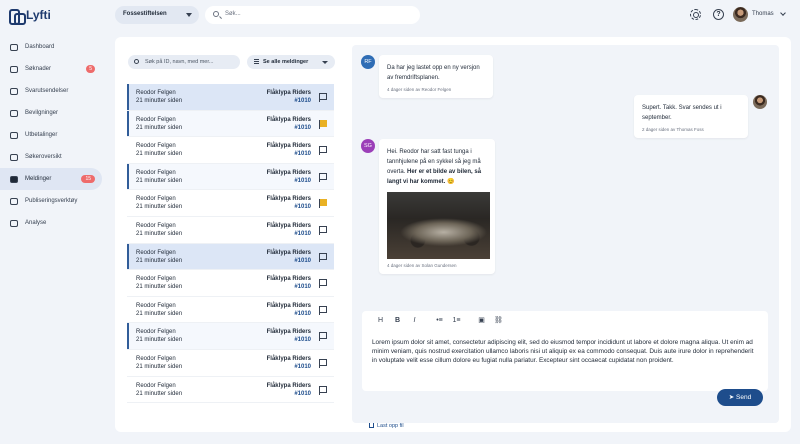 The image size is (800, 444). I want to click on heading-icon: H, so click(380, 320).